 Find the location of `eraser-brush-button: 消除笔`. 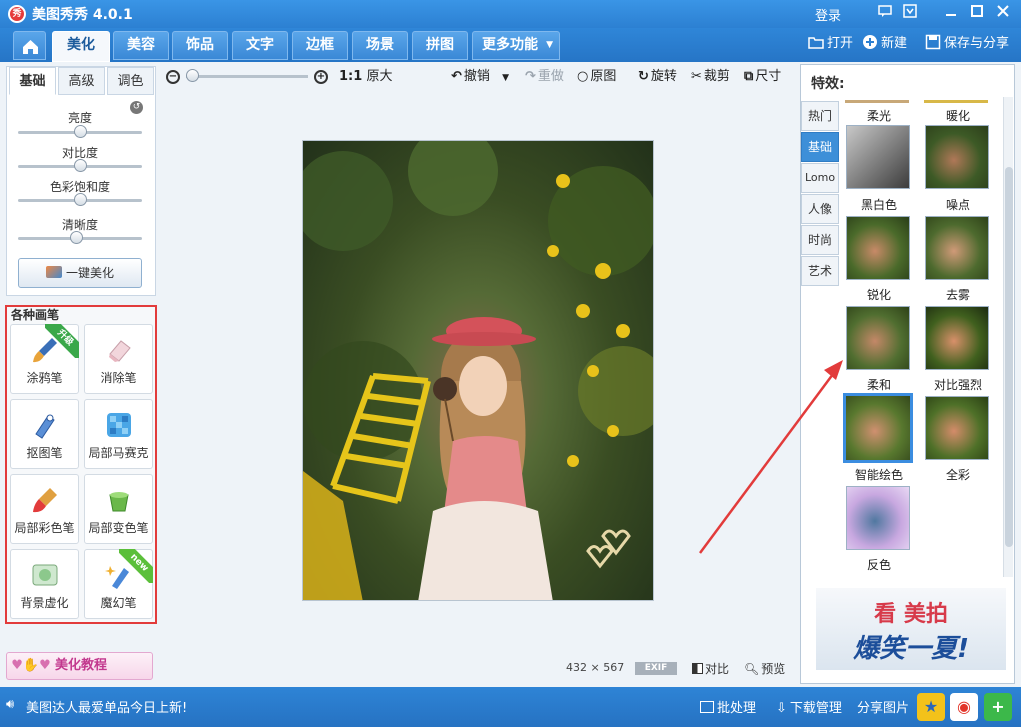

eraser-brush-button: 消除笔 is located at coordinates (118, 359).